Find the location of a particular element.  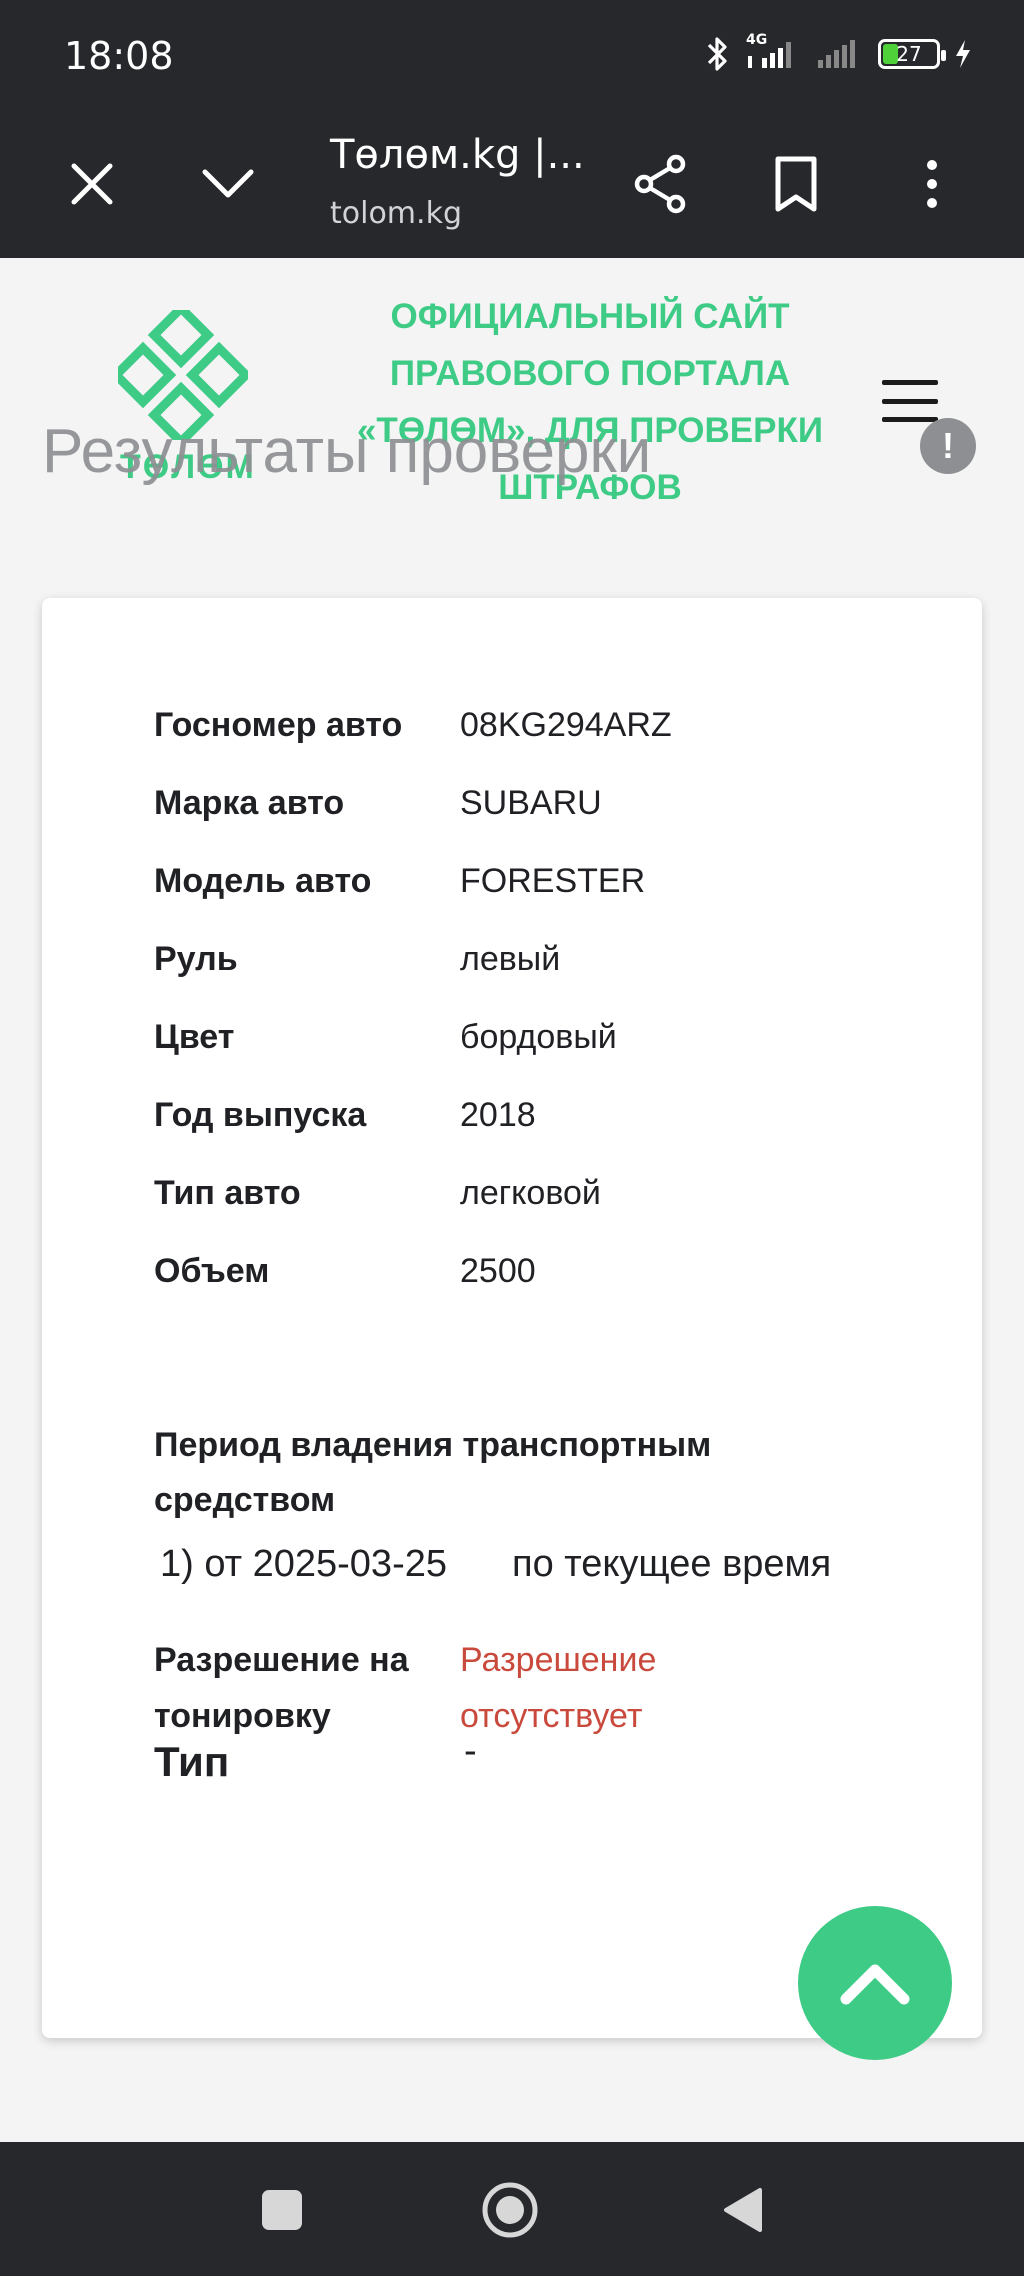

row-value: 2500 is located at coordinates (498, 1271).